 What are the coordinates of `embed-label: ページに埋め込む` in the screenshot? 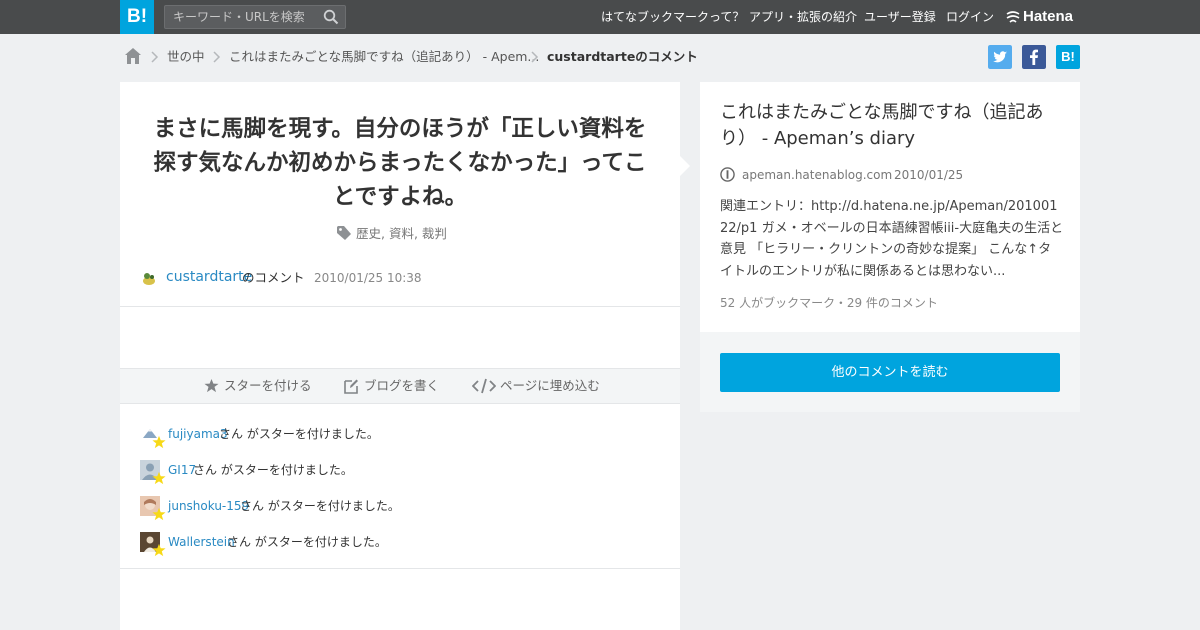 It's located at (550, 385).